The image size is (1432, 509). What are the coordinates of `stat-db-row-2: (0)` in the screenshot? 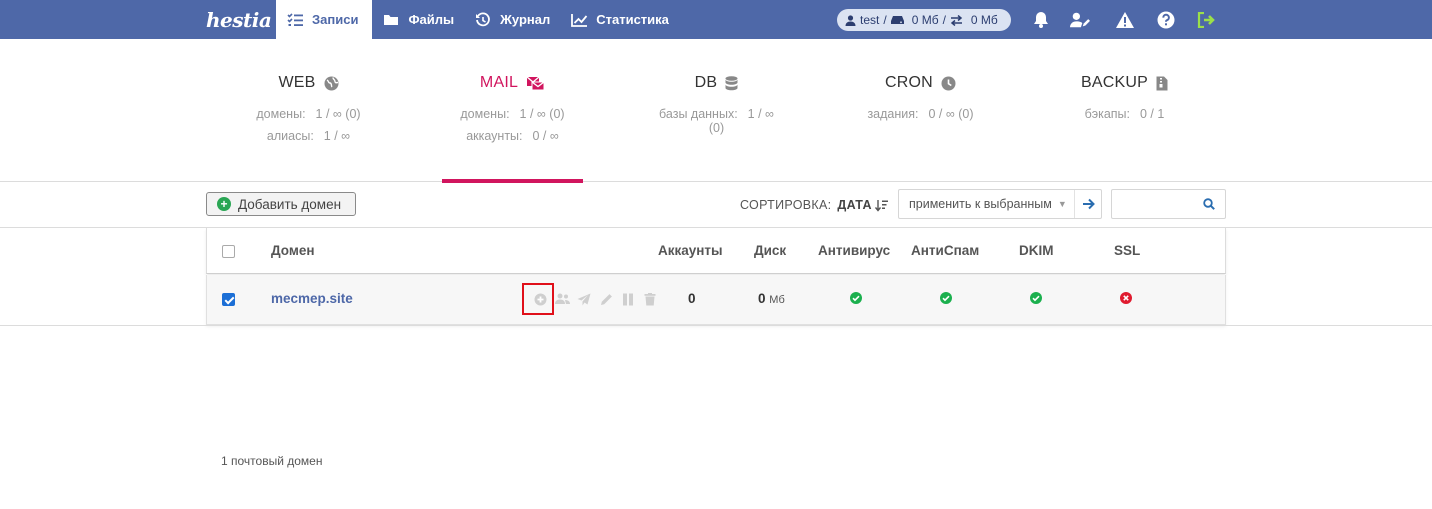 It's located at (716, 128).